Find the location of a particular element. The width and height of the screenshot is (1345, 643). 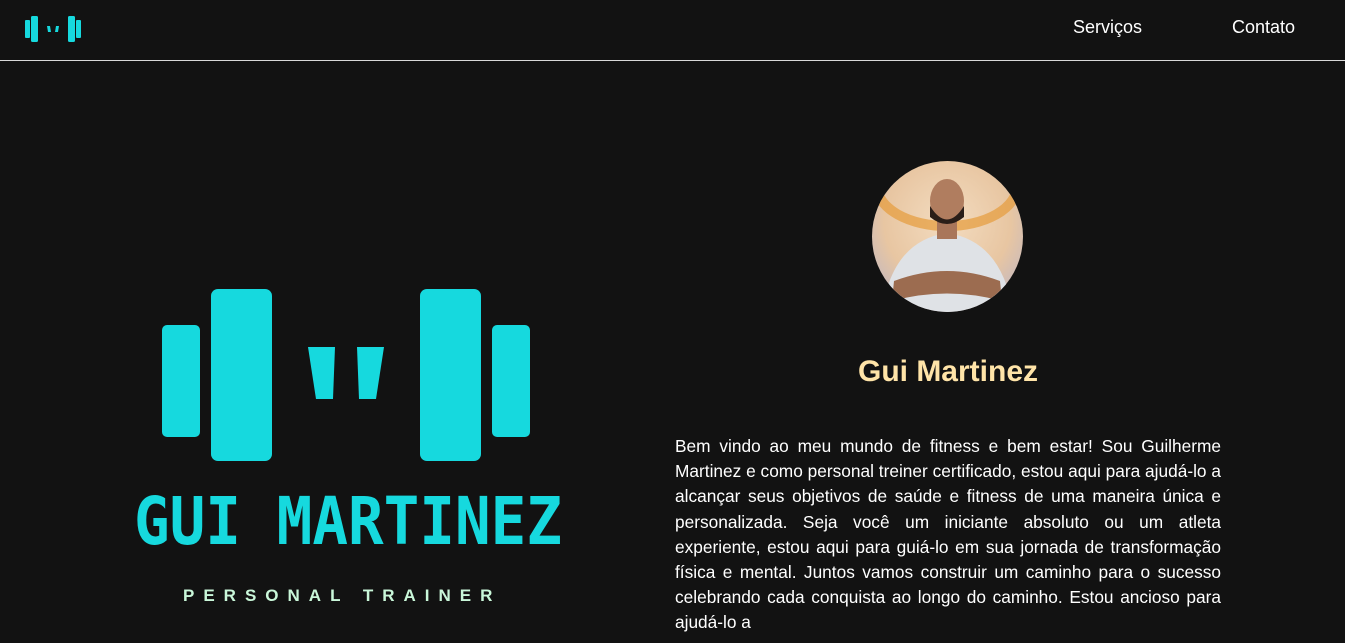

logo-name: GUI MARTINEZ is located at coordinates (348, 520).